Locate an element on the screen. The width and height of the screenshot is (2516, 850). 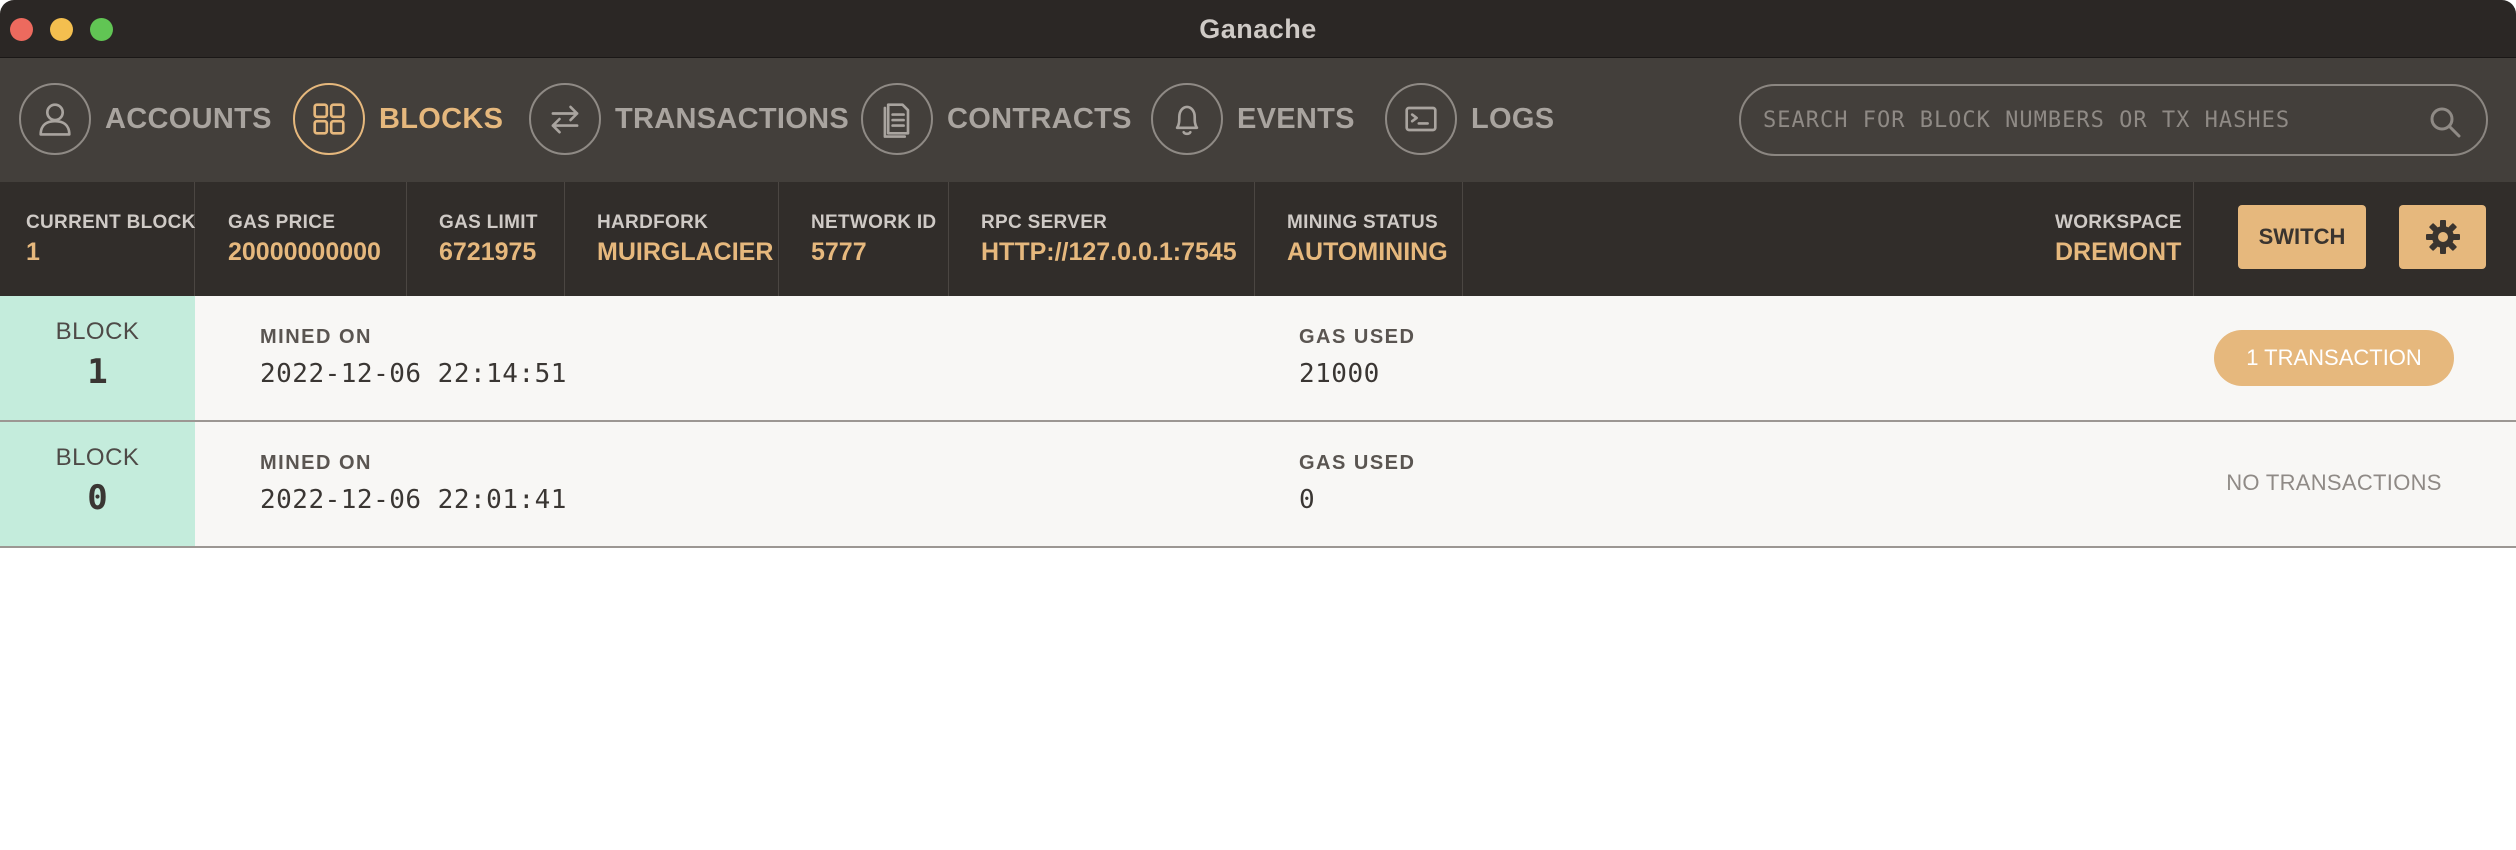
nav-logs-label: LOGS is located at coordinates (1513, 118).